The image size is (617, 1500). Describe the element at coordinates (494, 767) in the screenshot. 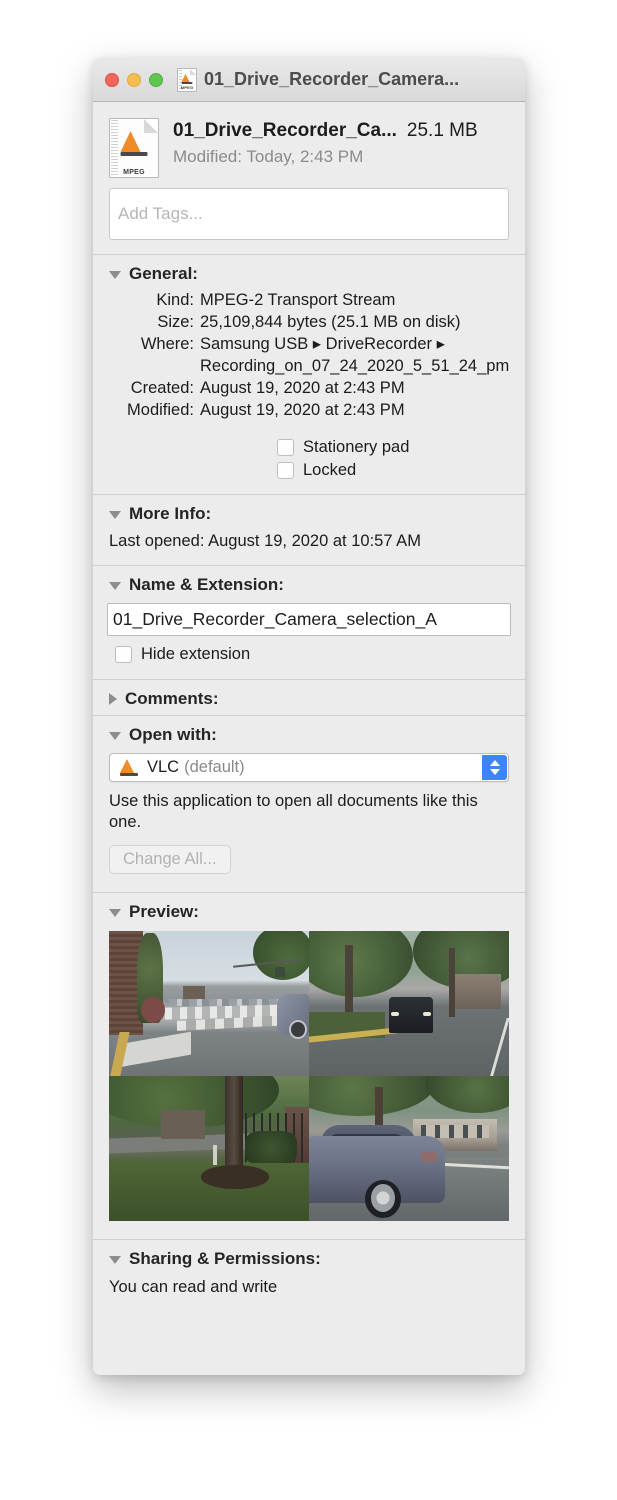

I see `dropdown-stepper-icon` at that location.